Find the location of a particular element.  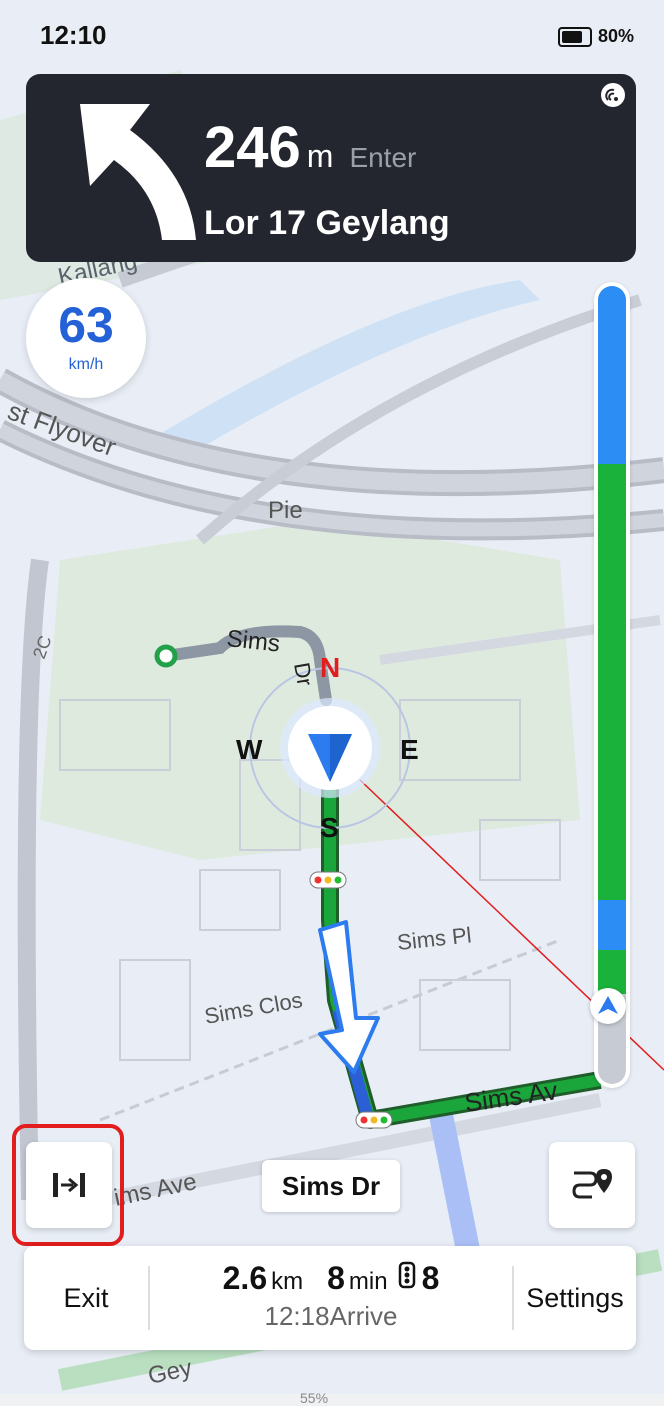

turn-left-arrow-icon is located at coordinates (138, 172).